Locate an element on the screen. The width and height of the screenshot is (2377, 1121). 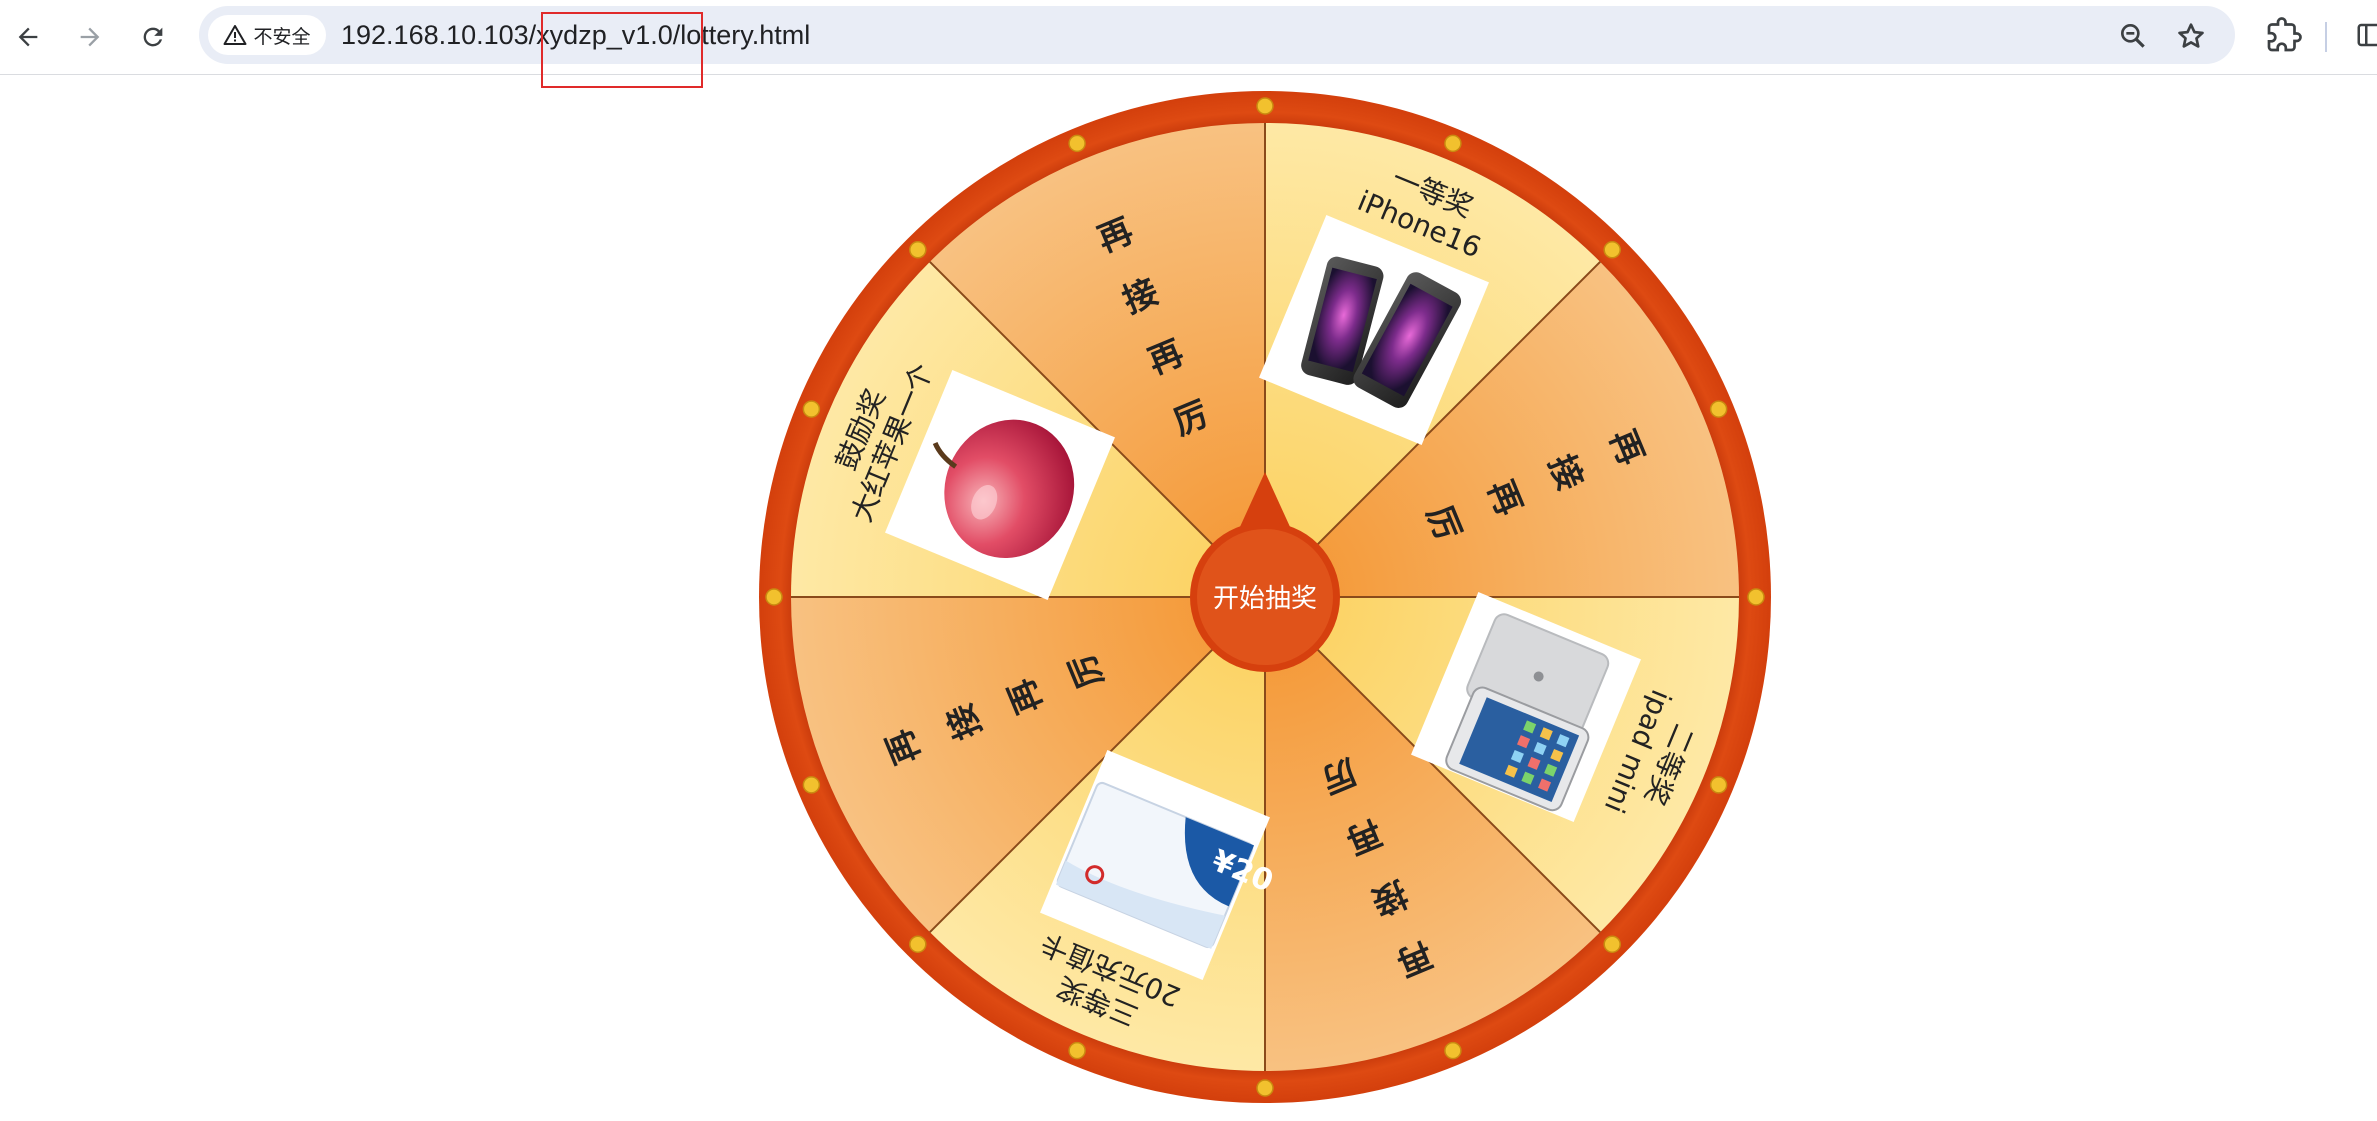
start-lottery-button: 开始抽奖 is located at coordinates (1265, 596).